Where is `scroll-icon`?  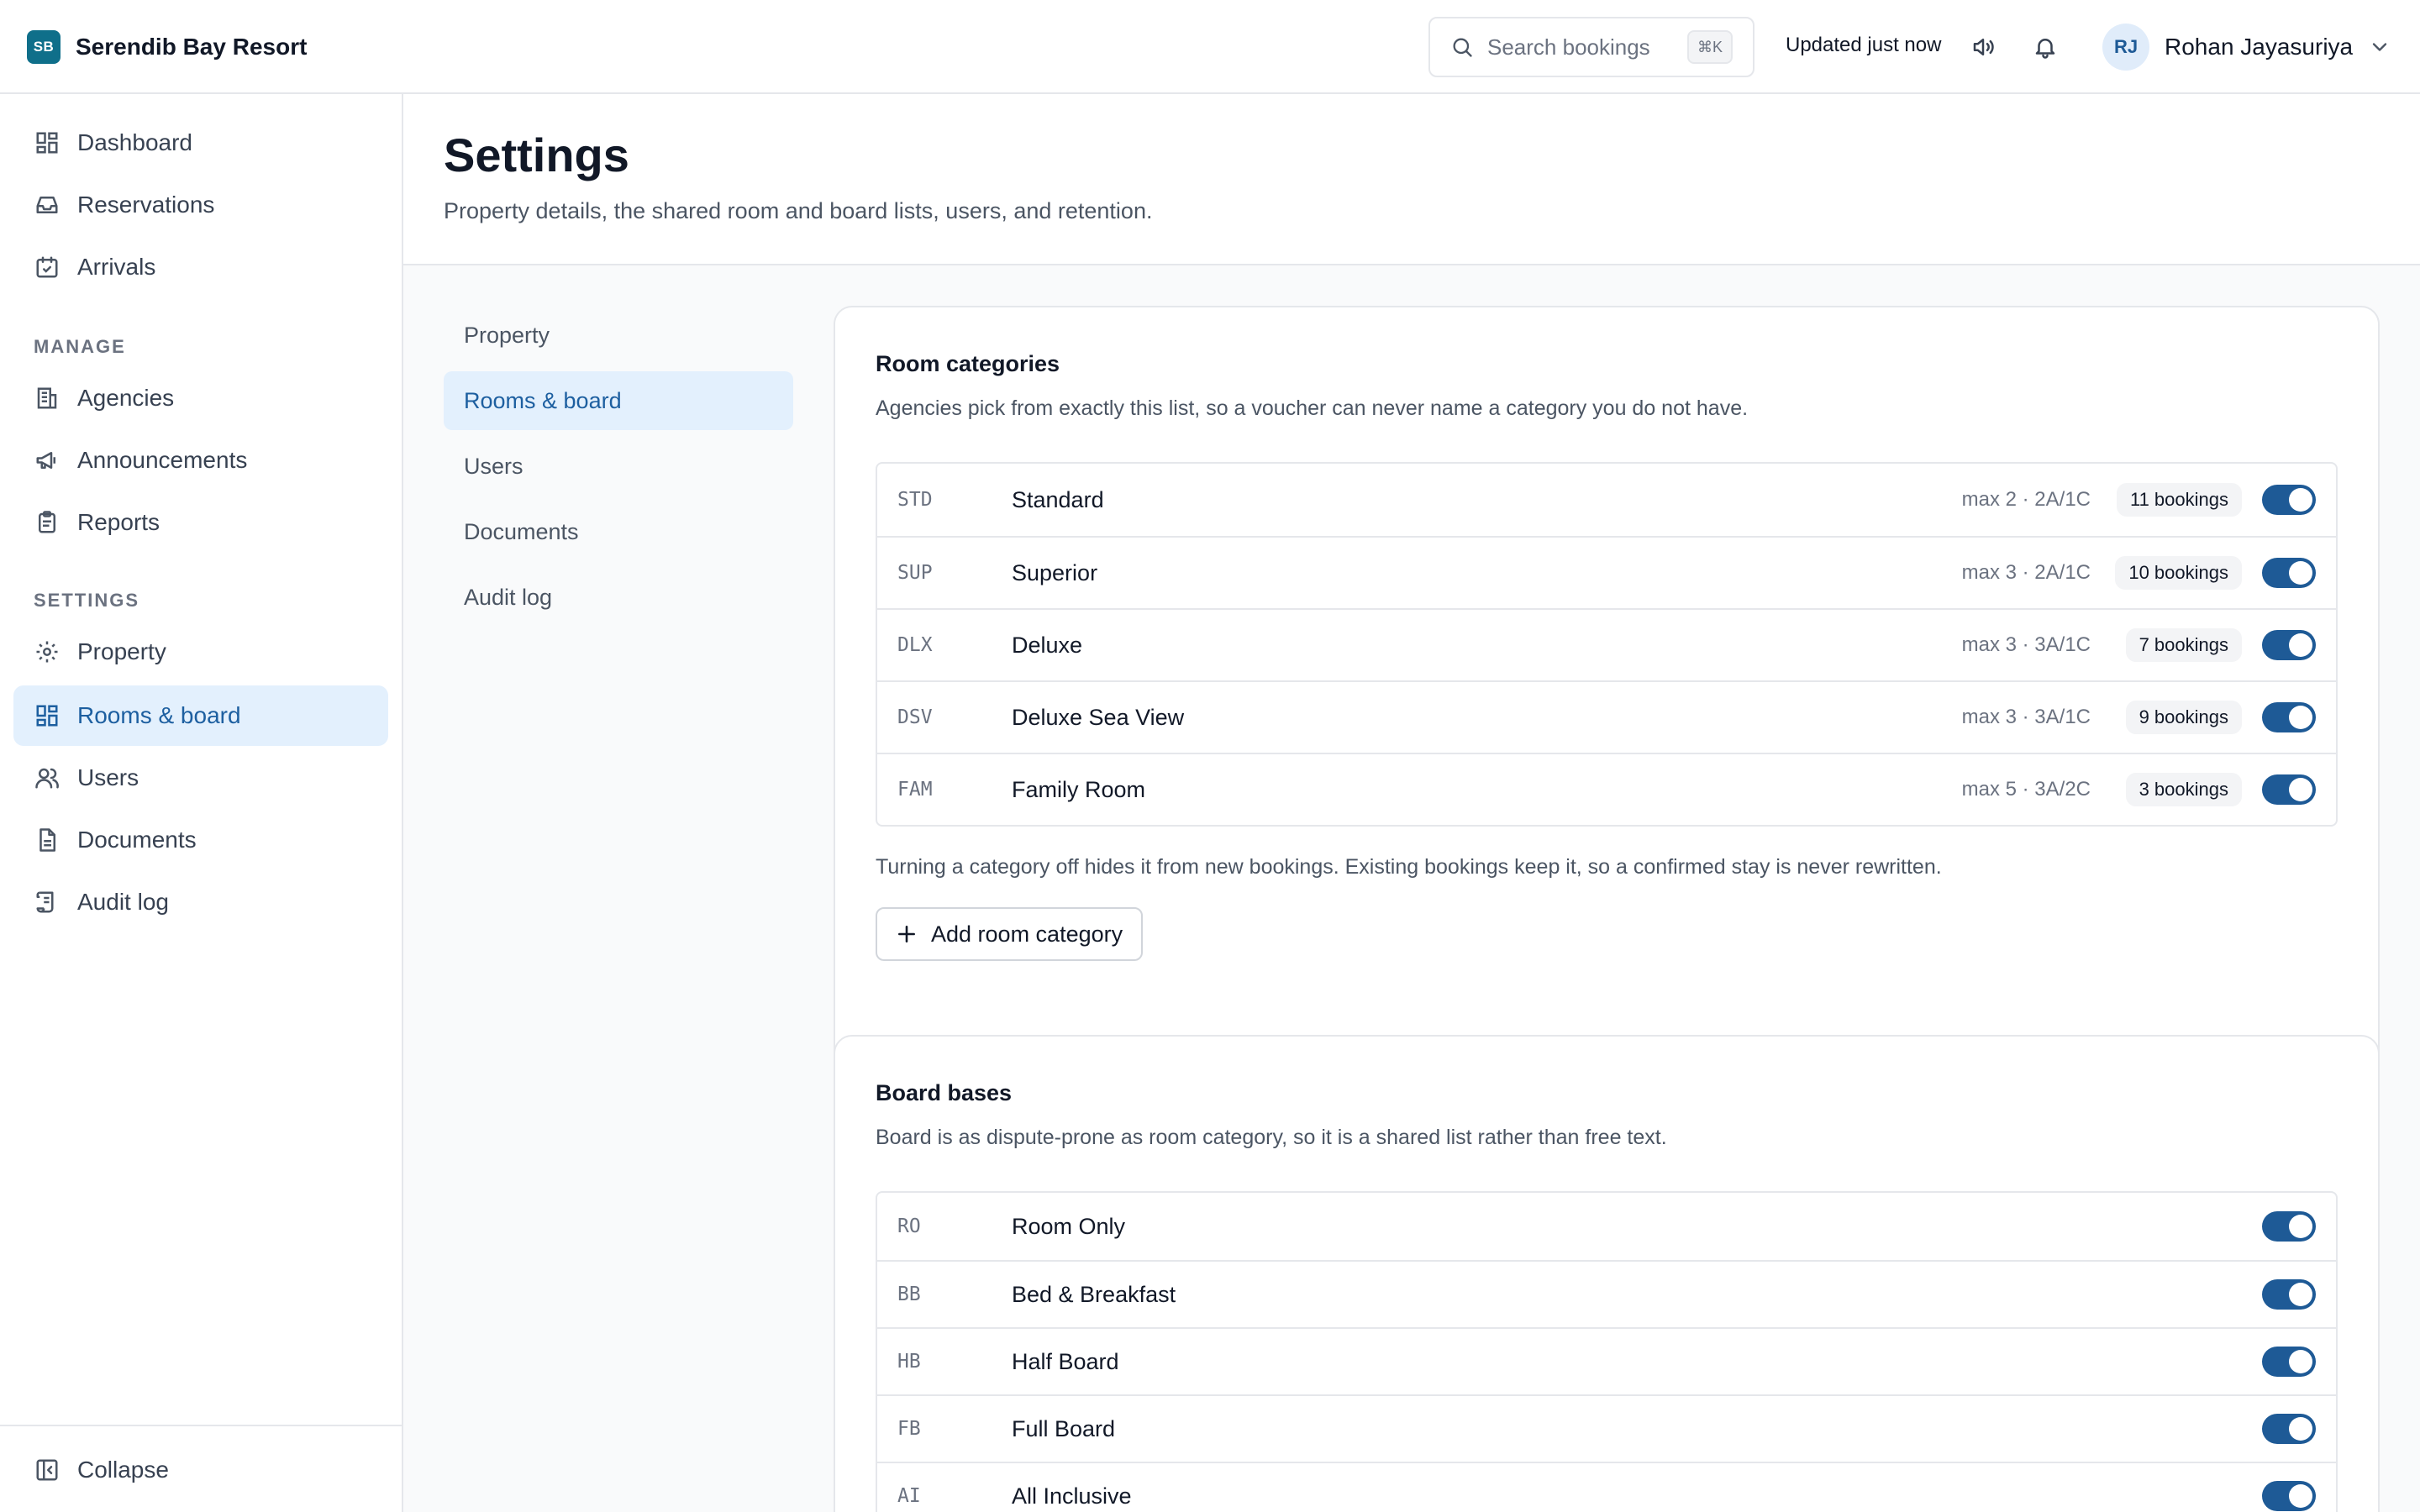
scroll-icon is located at coordinates (47, 902).